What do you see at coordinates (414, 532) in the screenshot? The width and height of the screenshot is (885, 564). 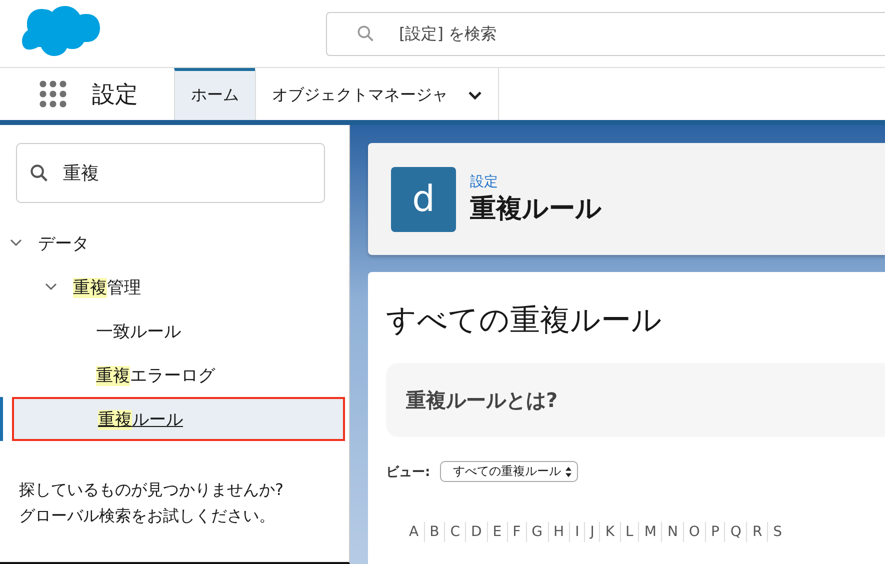 I see `letter-link: A` at bounding box center [414, 532].